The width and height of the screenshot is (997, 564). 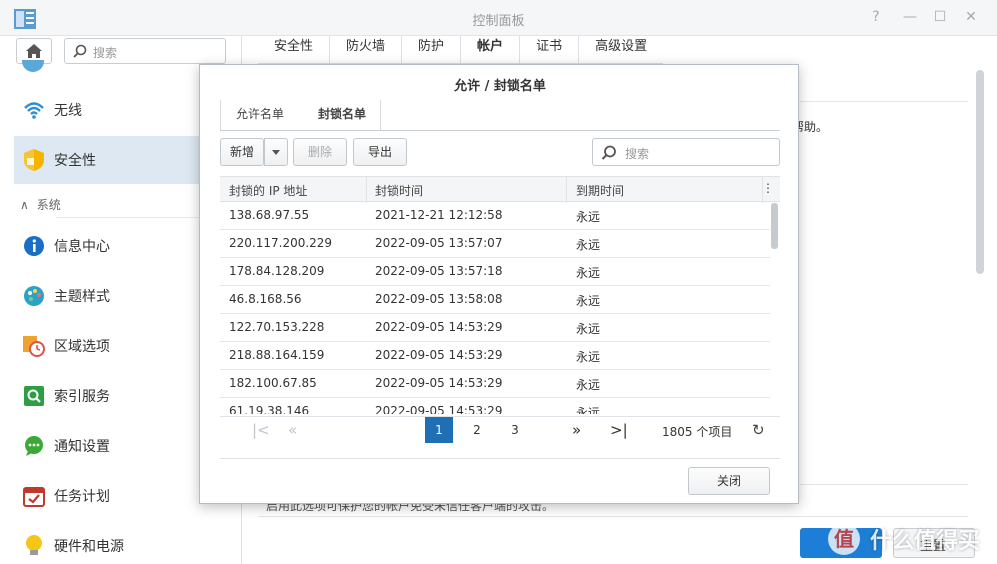 I want to click on dialog-title: 允许 / 封锁名单, so click(x=500, y=86).